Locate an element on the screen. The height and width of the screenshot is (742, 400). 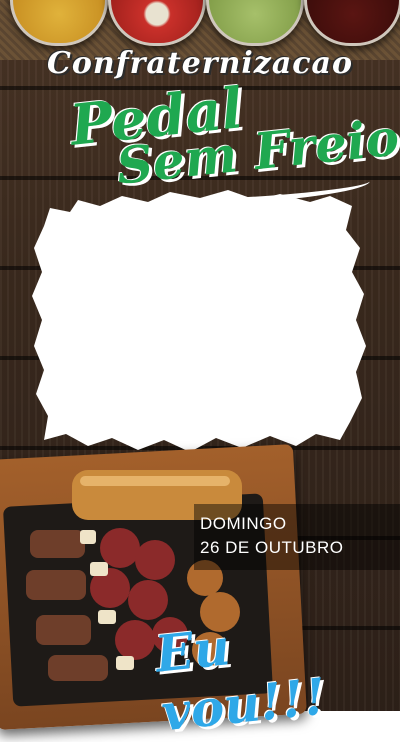
event-date: 26 DE OUTUBRO is located at coordinates (272, 547).